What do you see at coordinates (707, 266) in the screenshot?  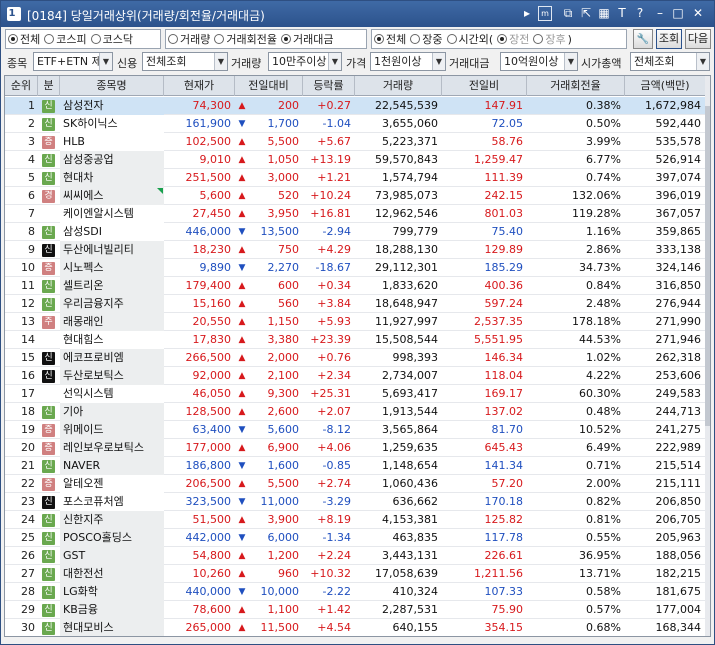 I see `scroll-thumb` at bounding box center [707, 266].